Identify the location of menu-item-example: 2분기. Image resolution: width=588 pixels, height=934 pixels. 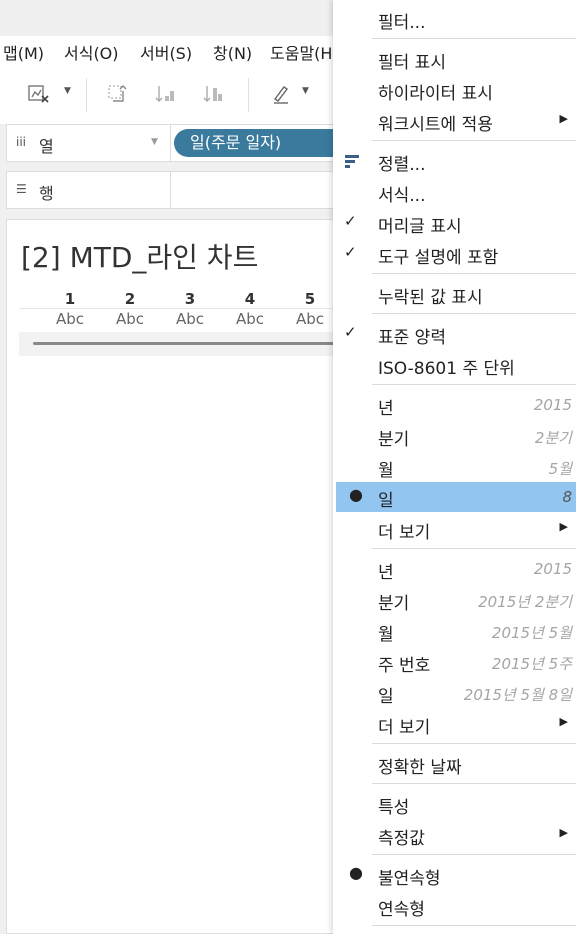
(553, 438).